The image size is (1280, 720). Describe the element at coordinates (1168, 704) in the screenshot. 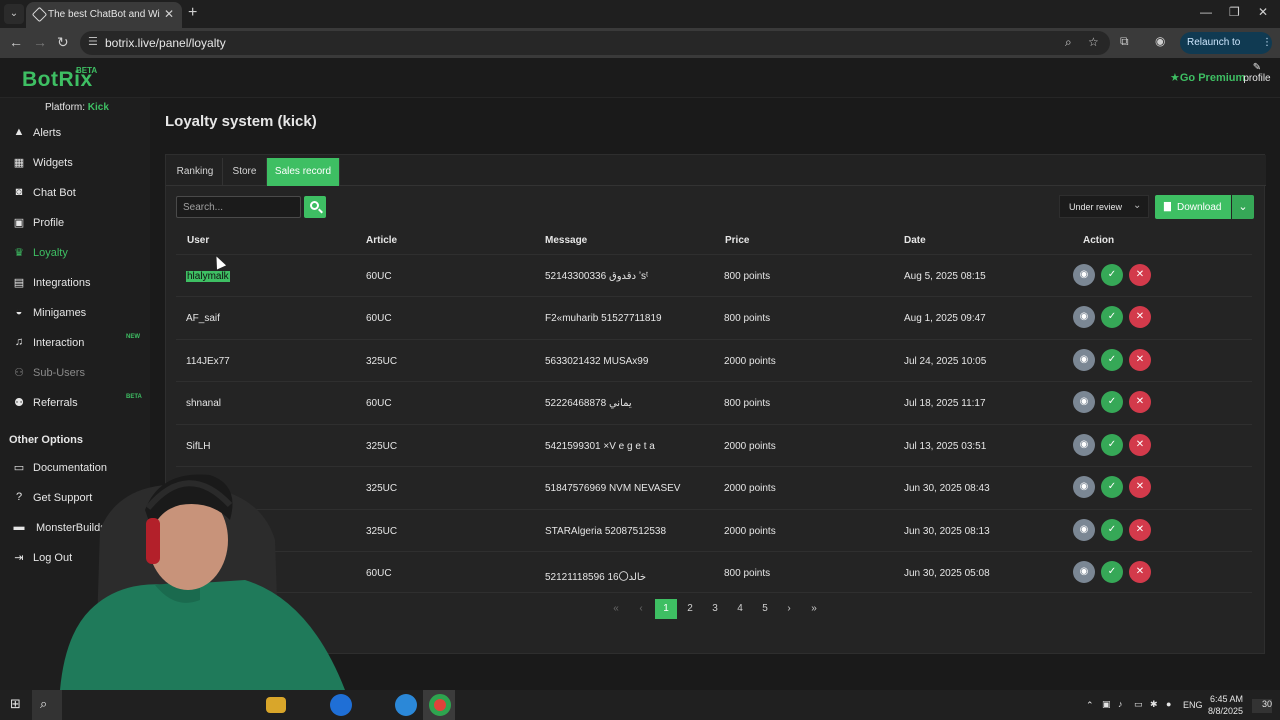

I see `tray-mic-icon: ●` at that location.